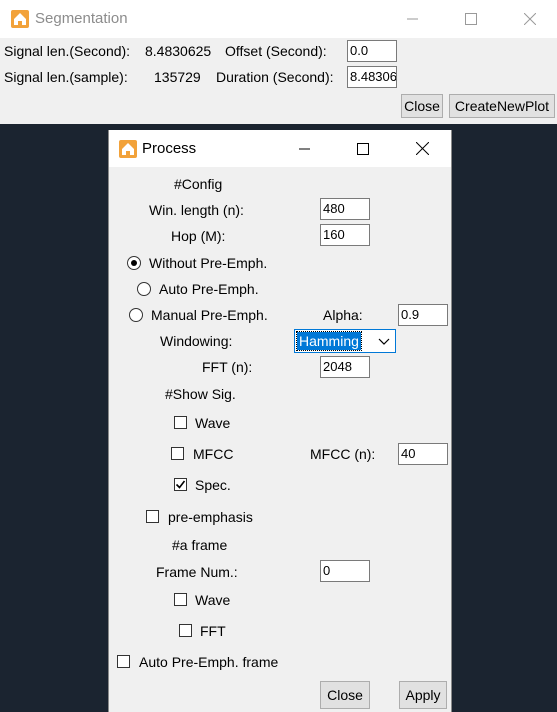 This screenshot has height=712, width=557. Describe the element at coordinates (275, 77) in the screenshot. I see `duration-label: Duration (Second):` at that location.